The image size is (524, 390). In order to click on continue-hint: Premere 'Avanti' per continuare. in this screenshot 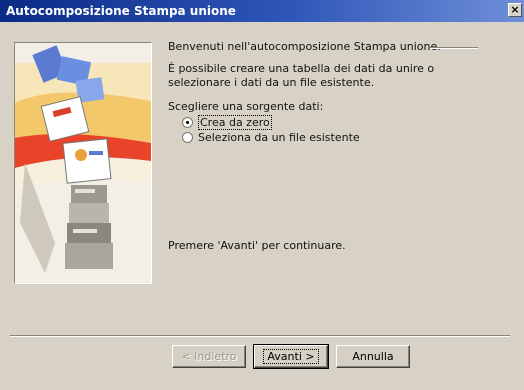, I will do `click(257, 245)`.